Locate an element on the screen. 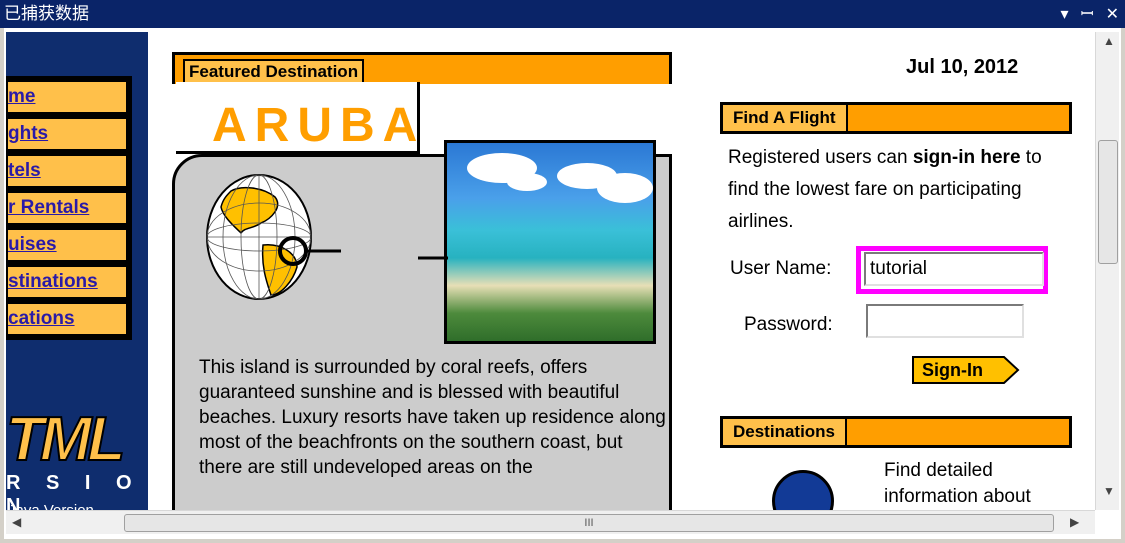 The height and width of the screenshot is (543, 1125). close-icon: ✕ is located at coordinates (1112, 14).